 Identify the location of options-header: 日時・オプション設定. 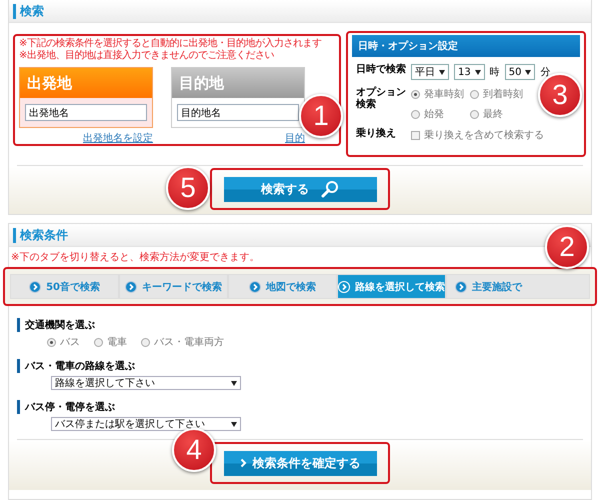
(466, 46).